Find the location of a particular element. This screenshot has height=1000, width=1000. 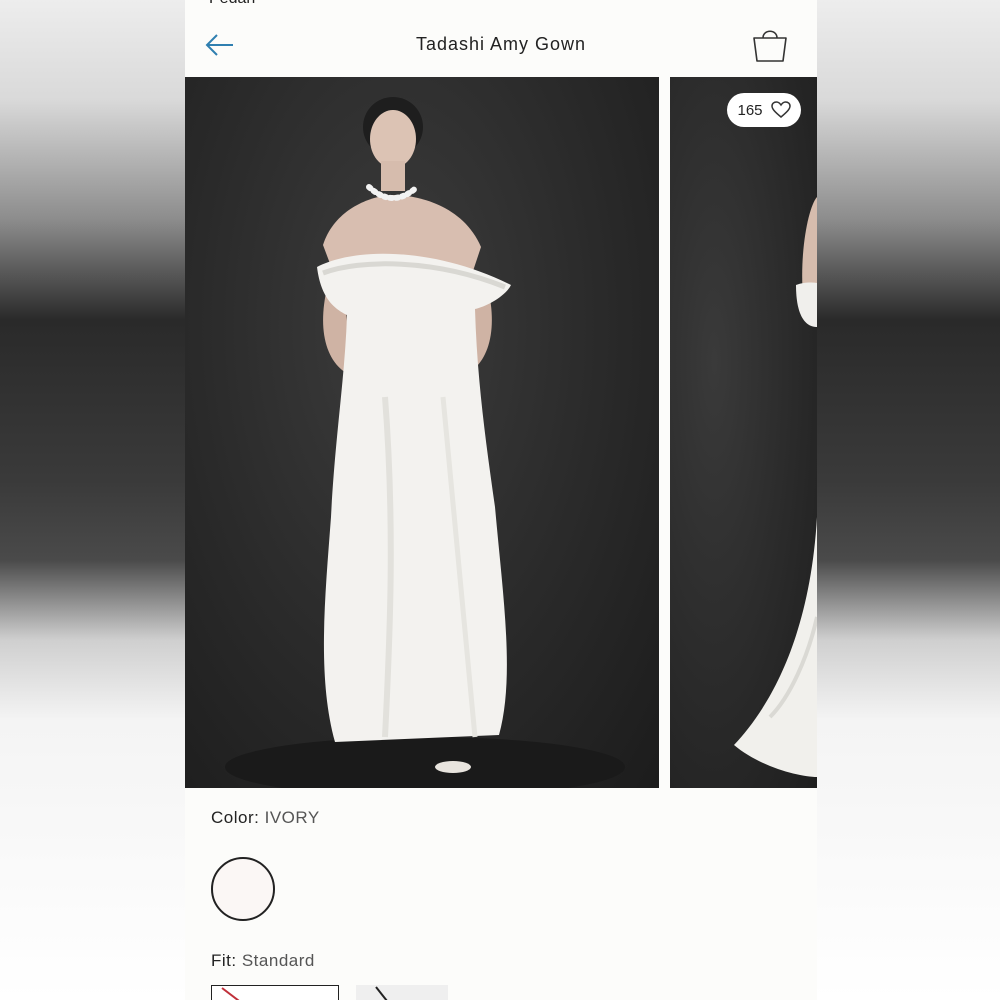

model-in-gown-side-illustration is located at coordinates (775, 487).